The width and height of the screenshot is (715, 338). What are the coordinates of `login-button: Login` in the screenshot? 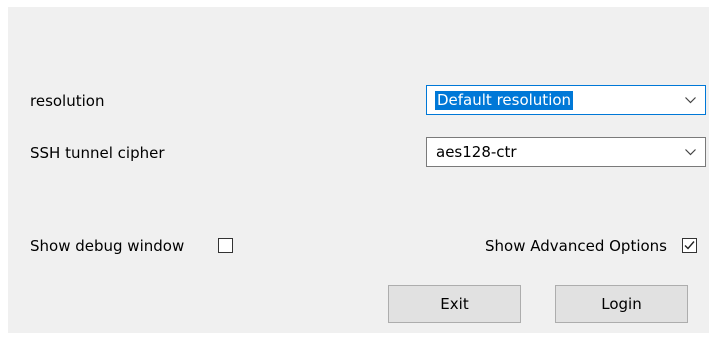 It's located at (621, 304).